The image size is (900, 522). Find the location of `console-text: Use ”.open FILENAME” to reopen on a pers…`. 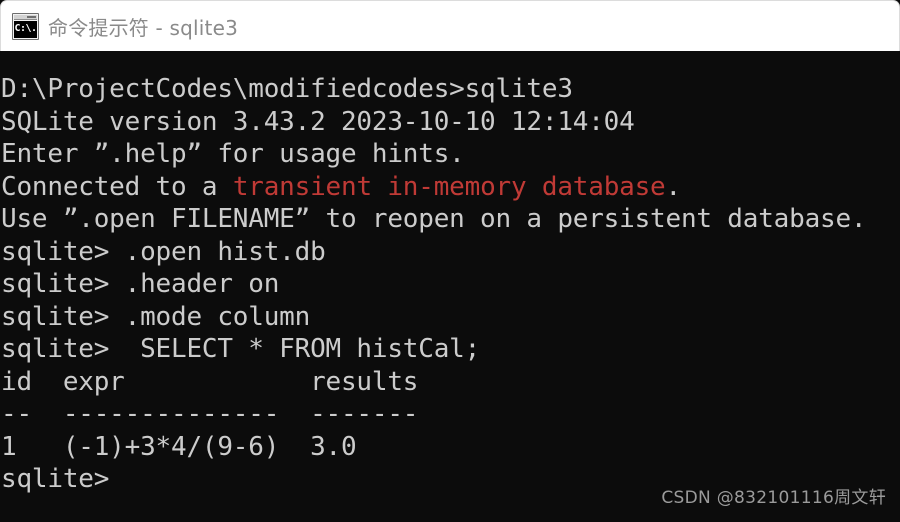

console-text: Use ”.open FILENAME” to reopen on a pers… is located at coordinates (434, 219).